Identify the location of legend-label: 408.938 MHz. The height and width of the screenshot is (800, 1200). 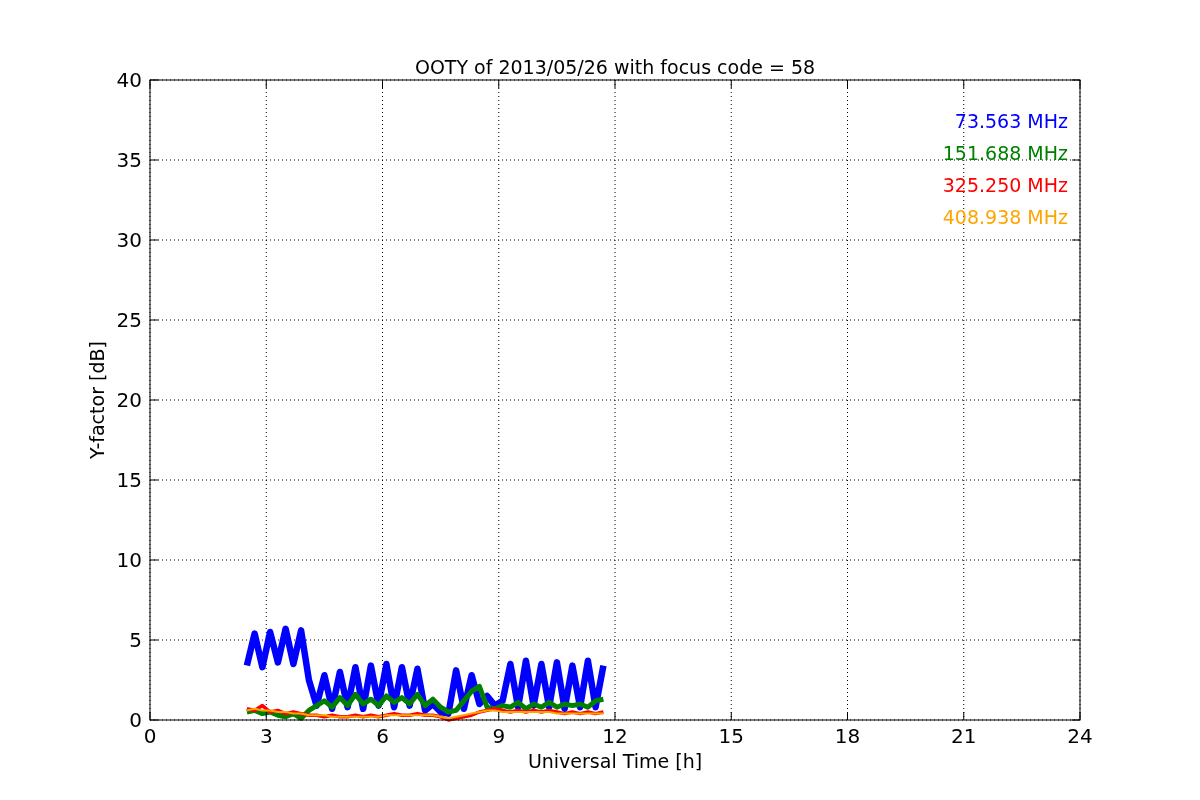
(1005, 217).